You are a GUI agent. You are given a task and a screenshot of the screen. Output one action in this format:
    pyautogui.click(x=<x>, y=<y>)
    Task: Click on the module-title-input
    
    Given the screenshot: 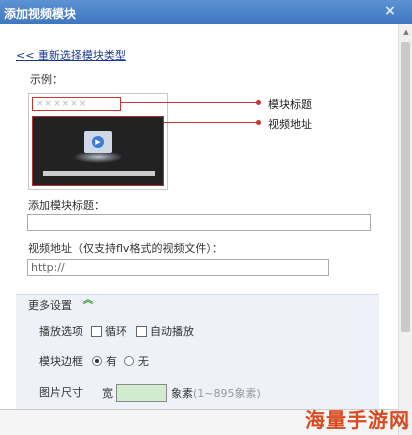 What is the action you would take?
    pyautogui.click(x=199, y=222)
    